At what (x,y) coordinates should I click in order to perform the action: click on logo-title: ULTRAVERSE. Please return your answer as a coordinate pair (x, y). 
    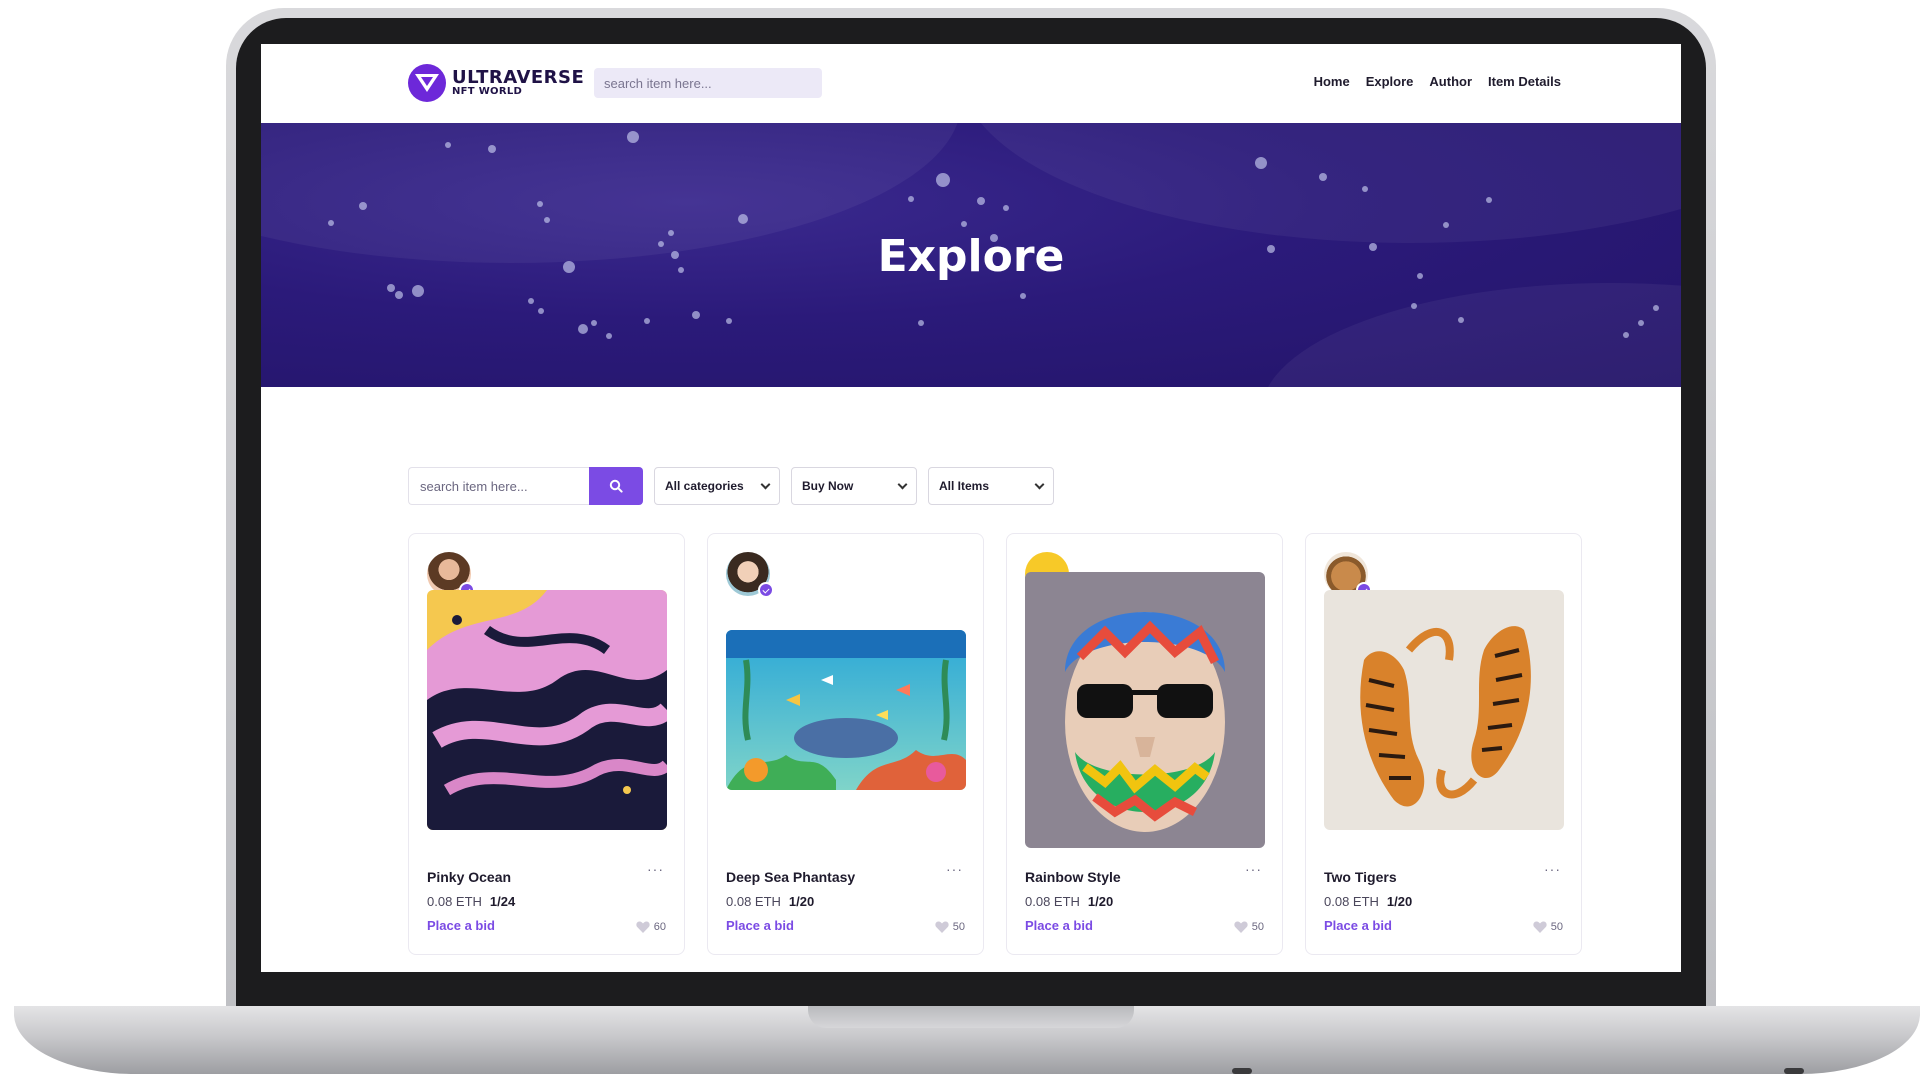
    Looking at the image, I should click on (518, 77).